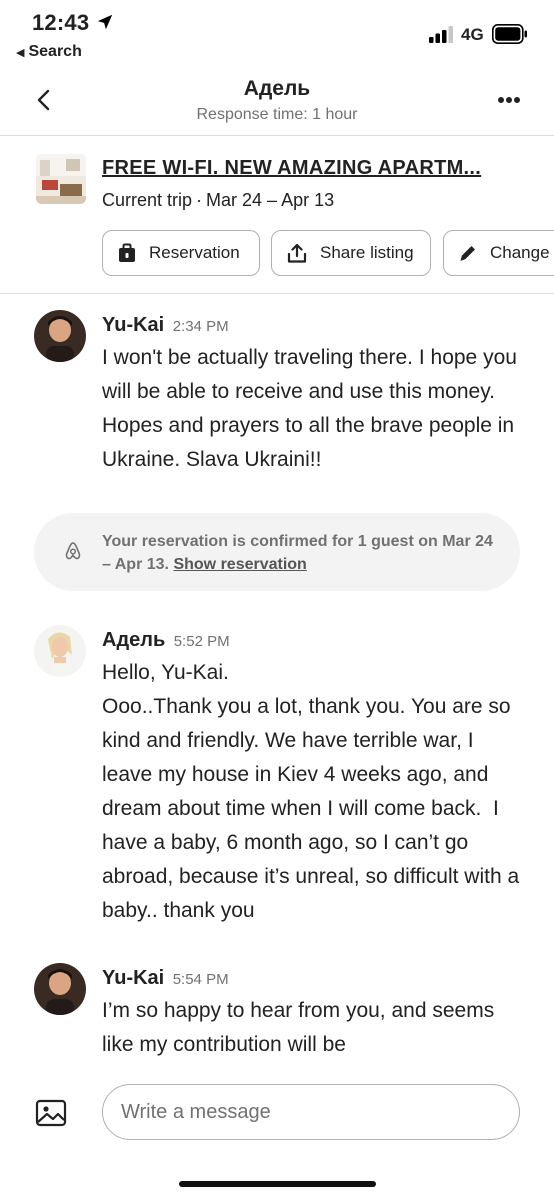  What do you see at coordinates (165, 978) in the screenshot?
I see `message-header: Yu-Kai 5:54 PM` at bounding box center [165, 978].